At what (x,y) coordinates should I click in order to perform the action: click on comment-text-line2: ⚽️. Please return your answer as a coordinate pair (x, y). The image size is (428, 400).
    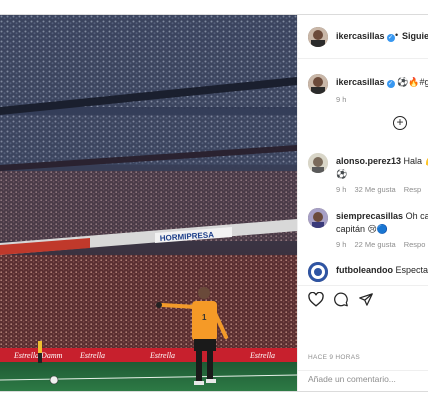
    Looking at the image, I should click on (342, 174).